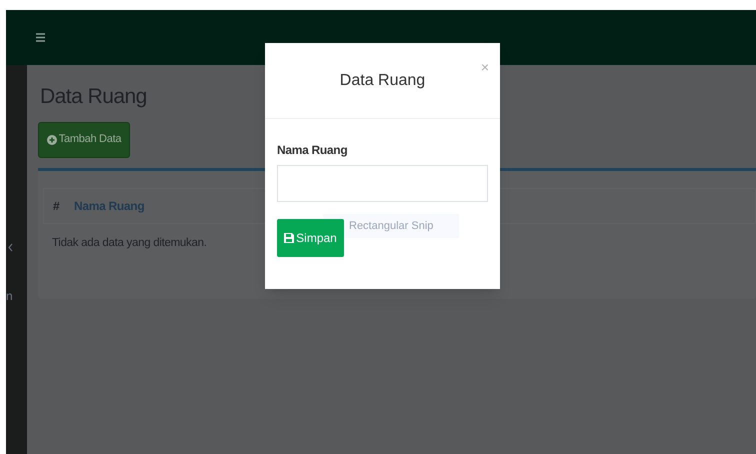 The width and height of the screenshot is (756, 454). I want to click on column-header: Nama Ruang, so click(108, 206).